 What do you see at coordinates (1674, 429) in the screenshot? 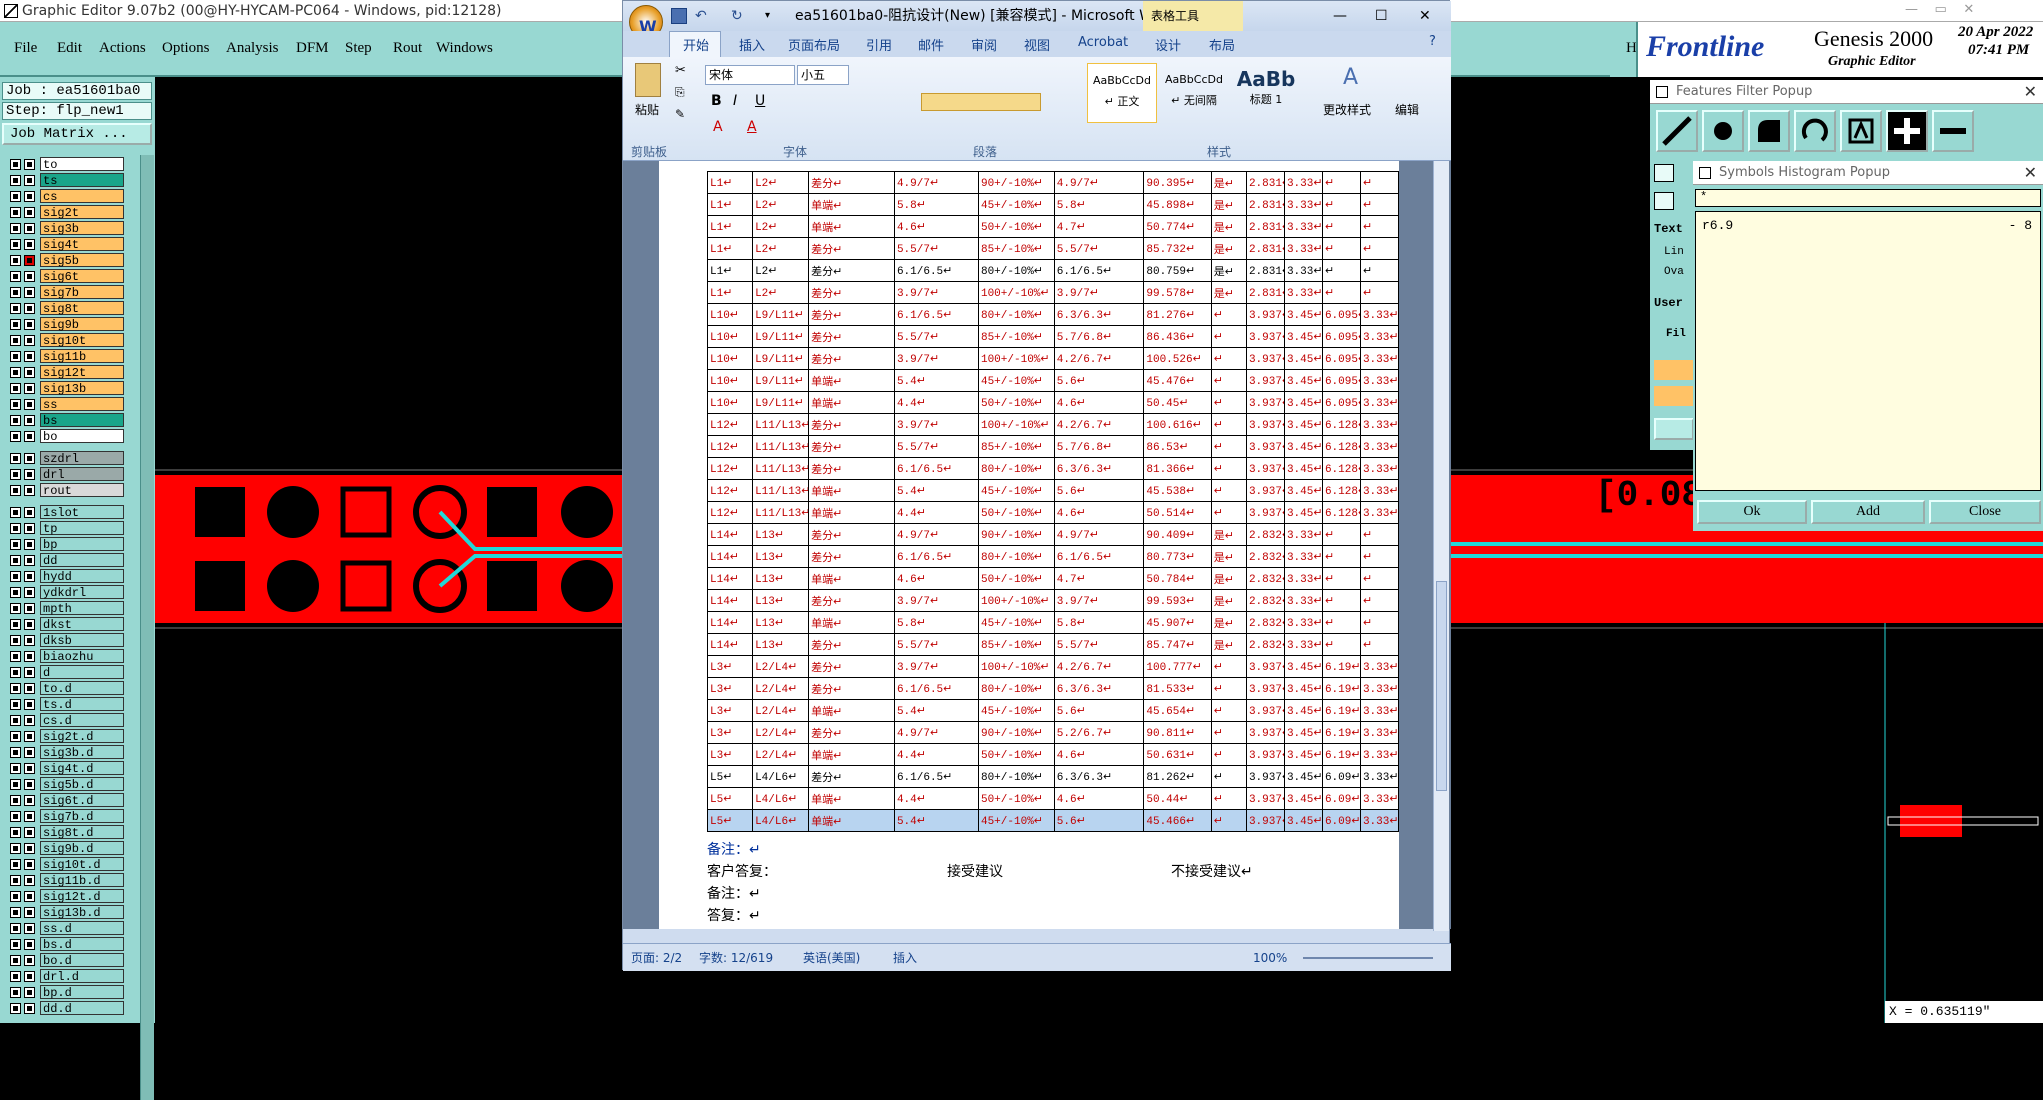
I see `filter-button` at bounding box center [1674, 429].